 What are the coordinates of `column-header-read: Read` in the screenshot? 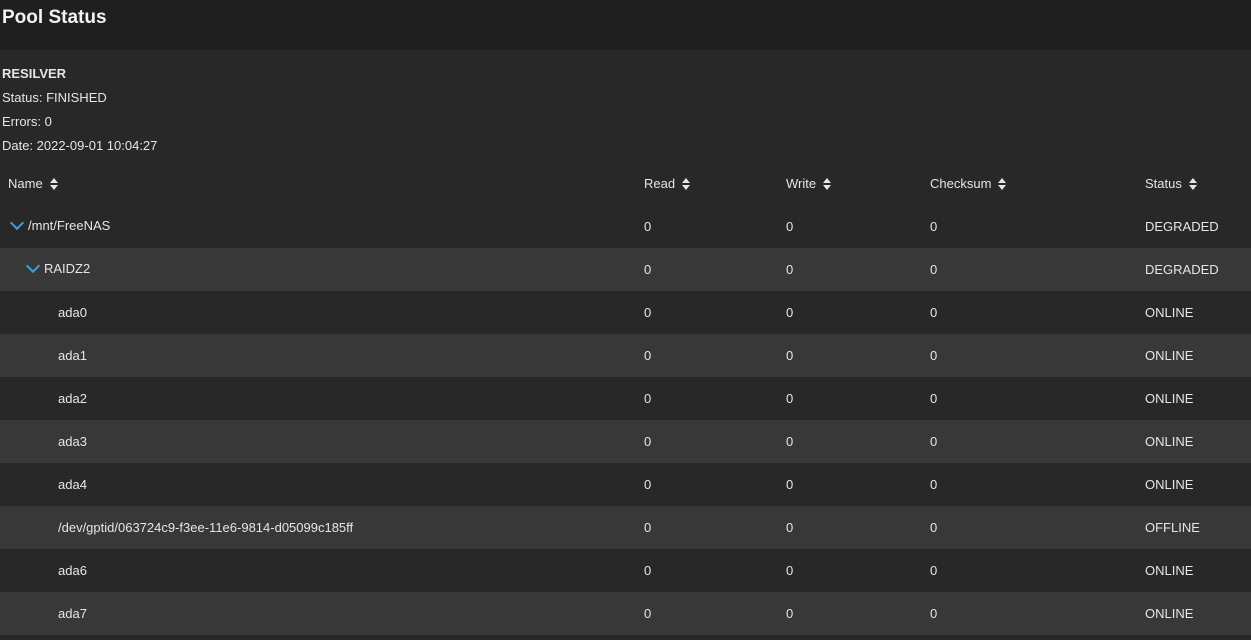 It's located at (667, 183).